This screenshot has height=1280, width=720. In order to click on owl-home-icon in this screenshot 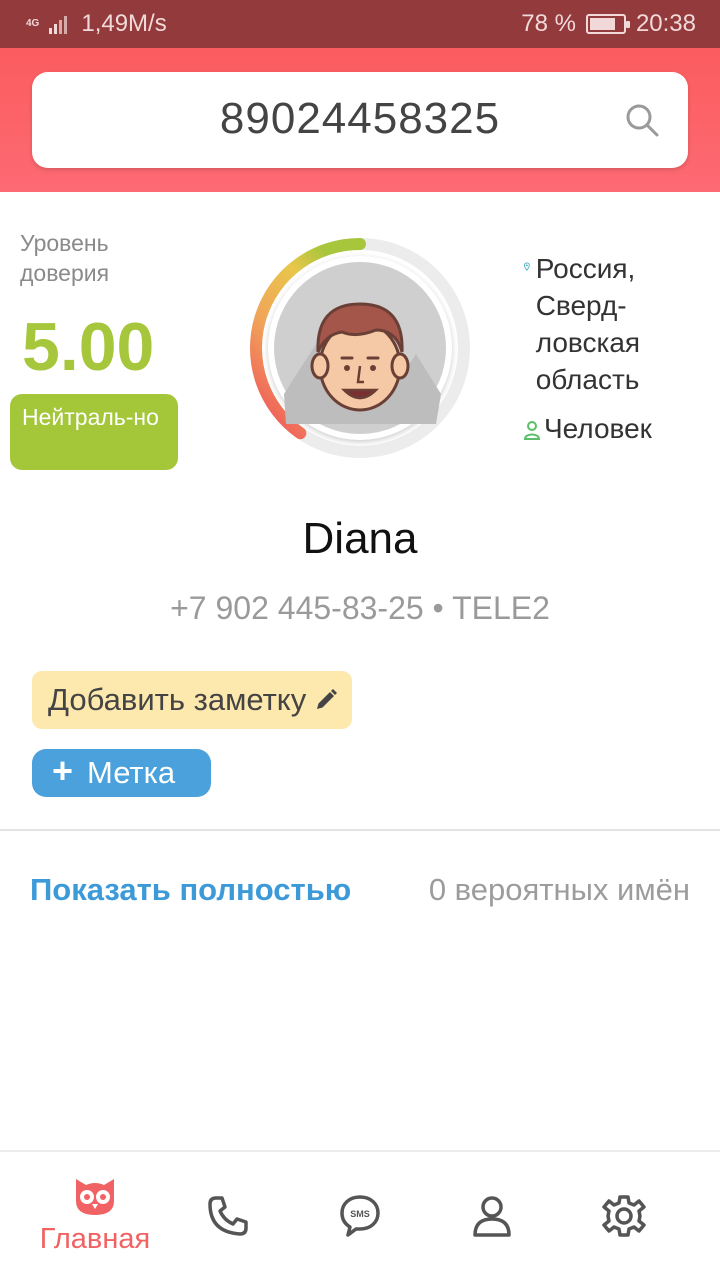, I will do `click(95, 1196)`.